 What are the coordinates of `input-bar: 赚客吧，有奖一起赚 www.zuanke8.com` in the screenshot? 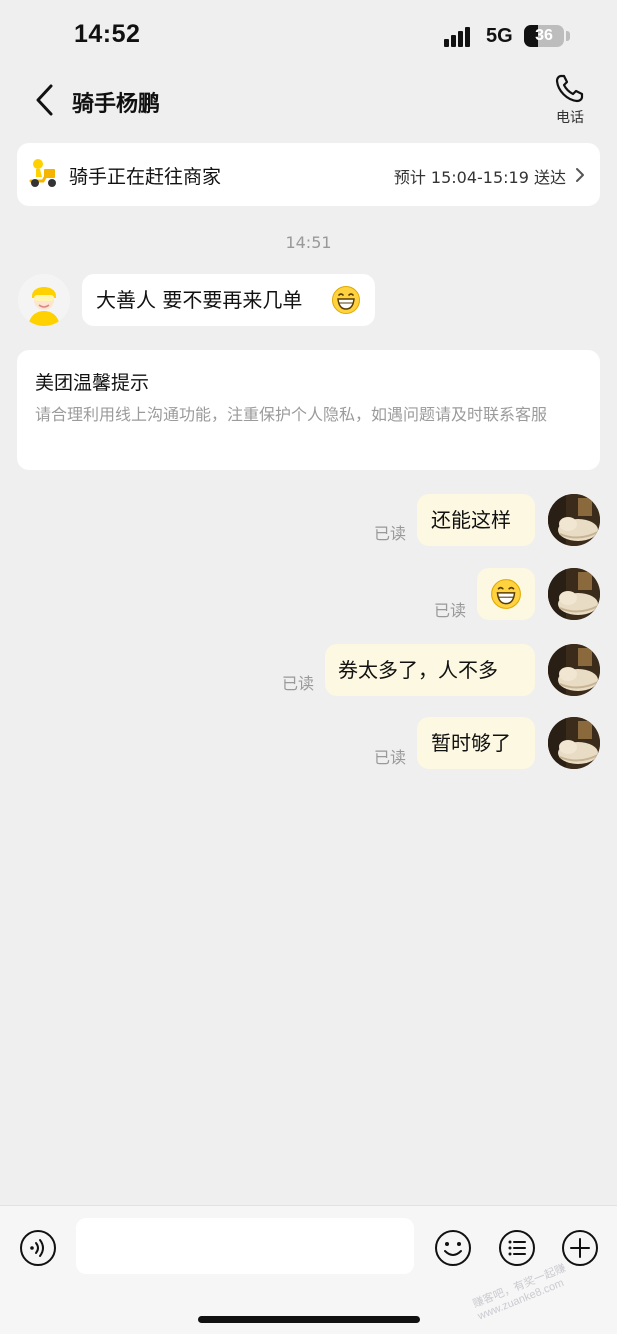 It's located at (308, 1269).